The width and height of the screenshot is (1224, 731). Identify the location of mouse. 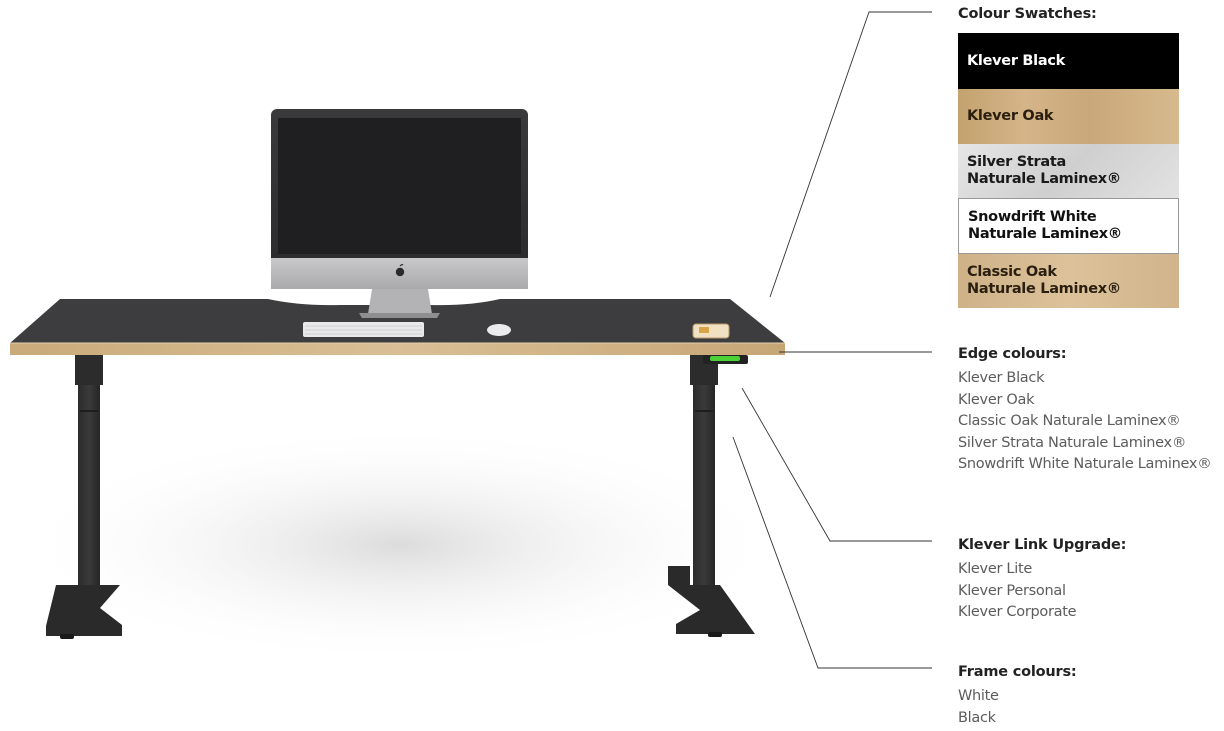
(499, 330).